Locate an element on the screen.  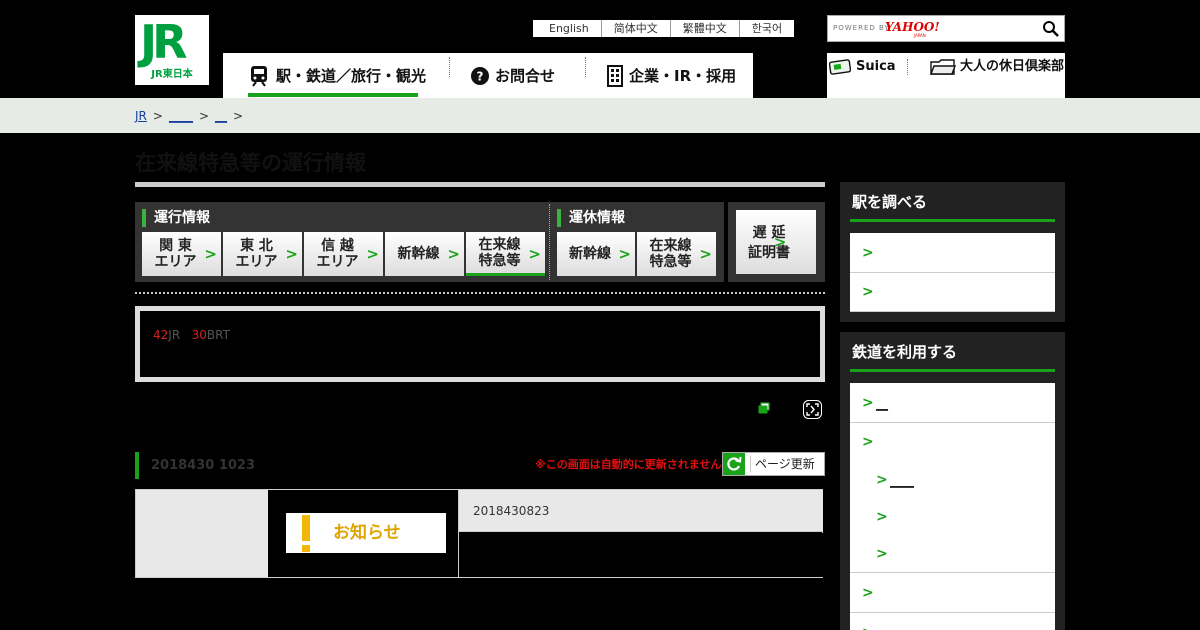
tab-group-divider is located at coordinates (549, 242).